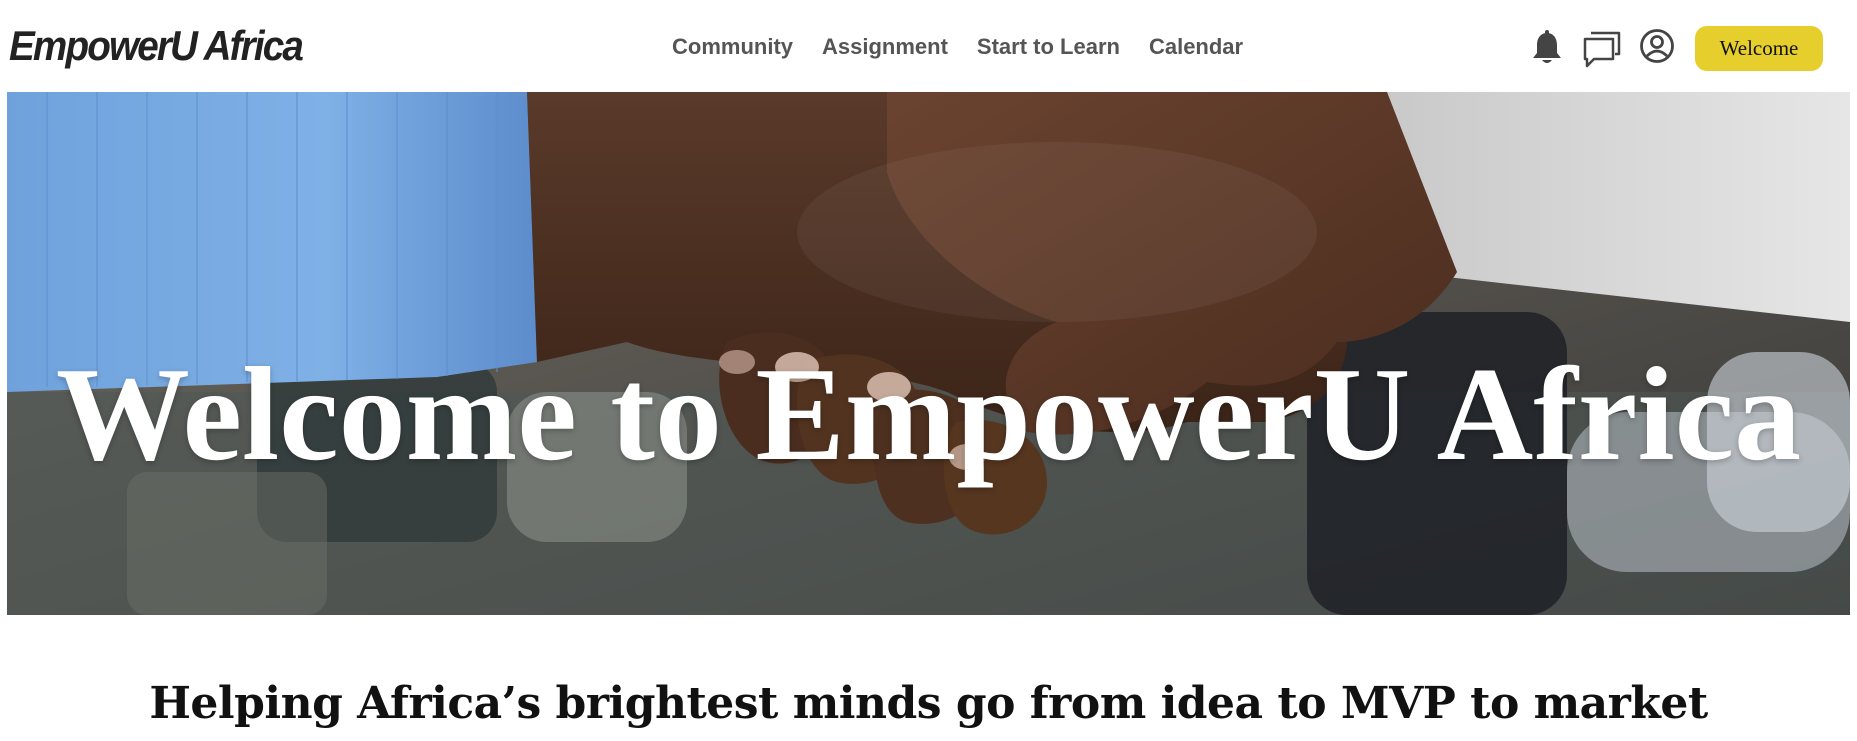 The image size is (1857, 741). Describe the element at coordinates (885, 47) in the screenshot. I see `nav-link-assignment: Assignment` at that location.